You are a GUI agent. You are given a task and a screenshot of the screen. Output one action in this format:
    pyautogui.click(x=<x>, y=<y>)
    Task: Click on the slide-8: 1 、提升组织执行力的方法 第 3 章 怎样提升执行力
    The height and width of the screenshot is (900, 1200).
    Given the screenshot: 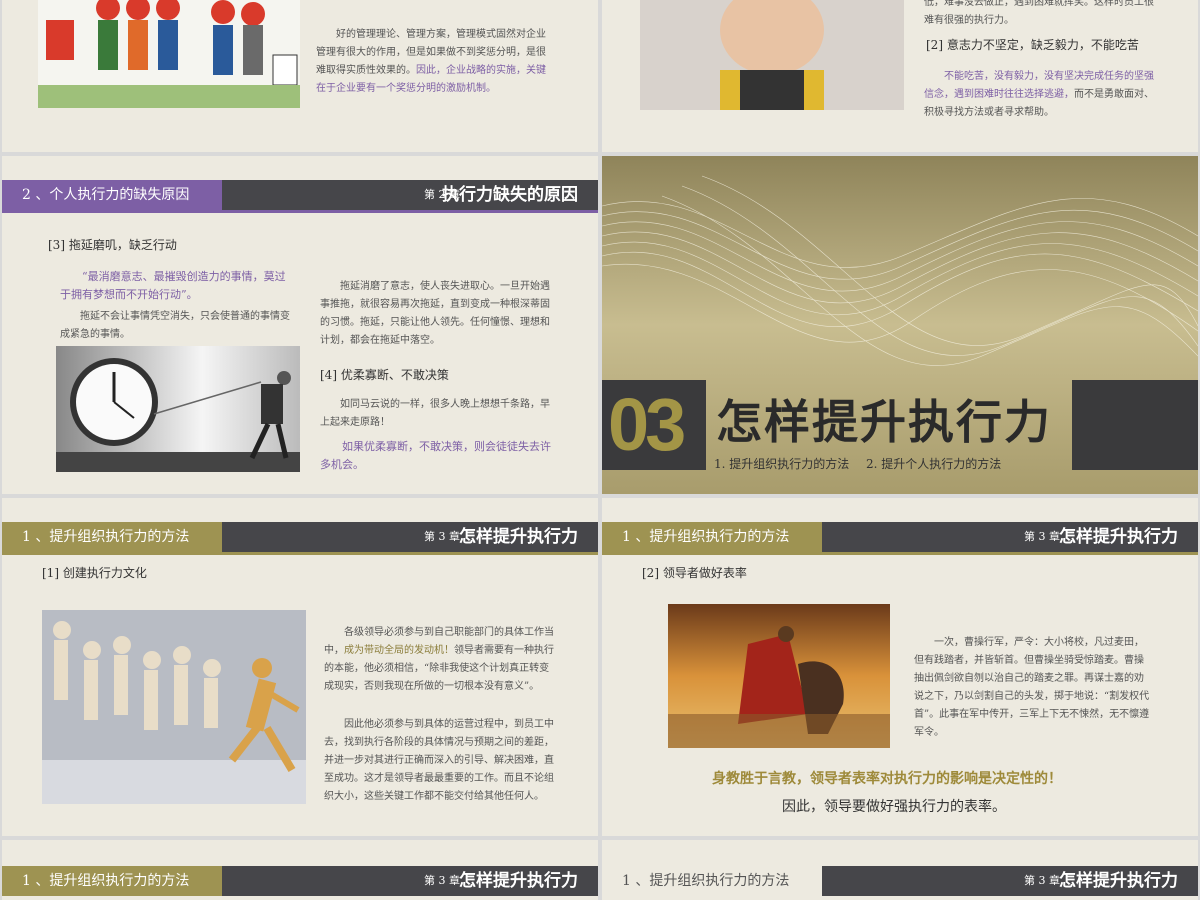 What is the action you would take?
    pyautogui.click(x=900, y=870)
    